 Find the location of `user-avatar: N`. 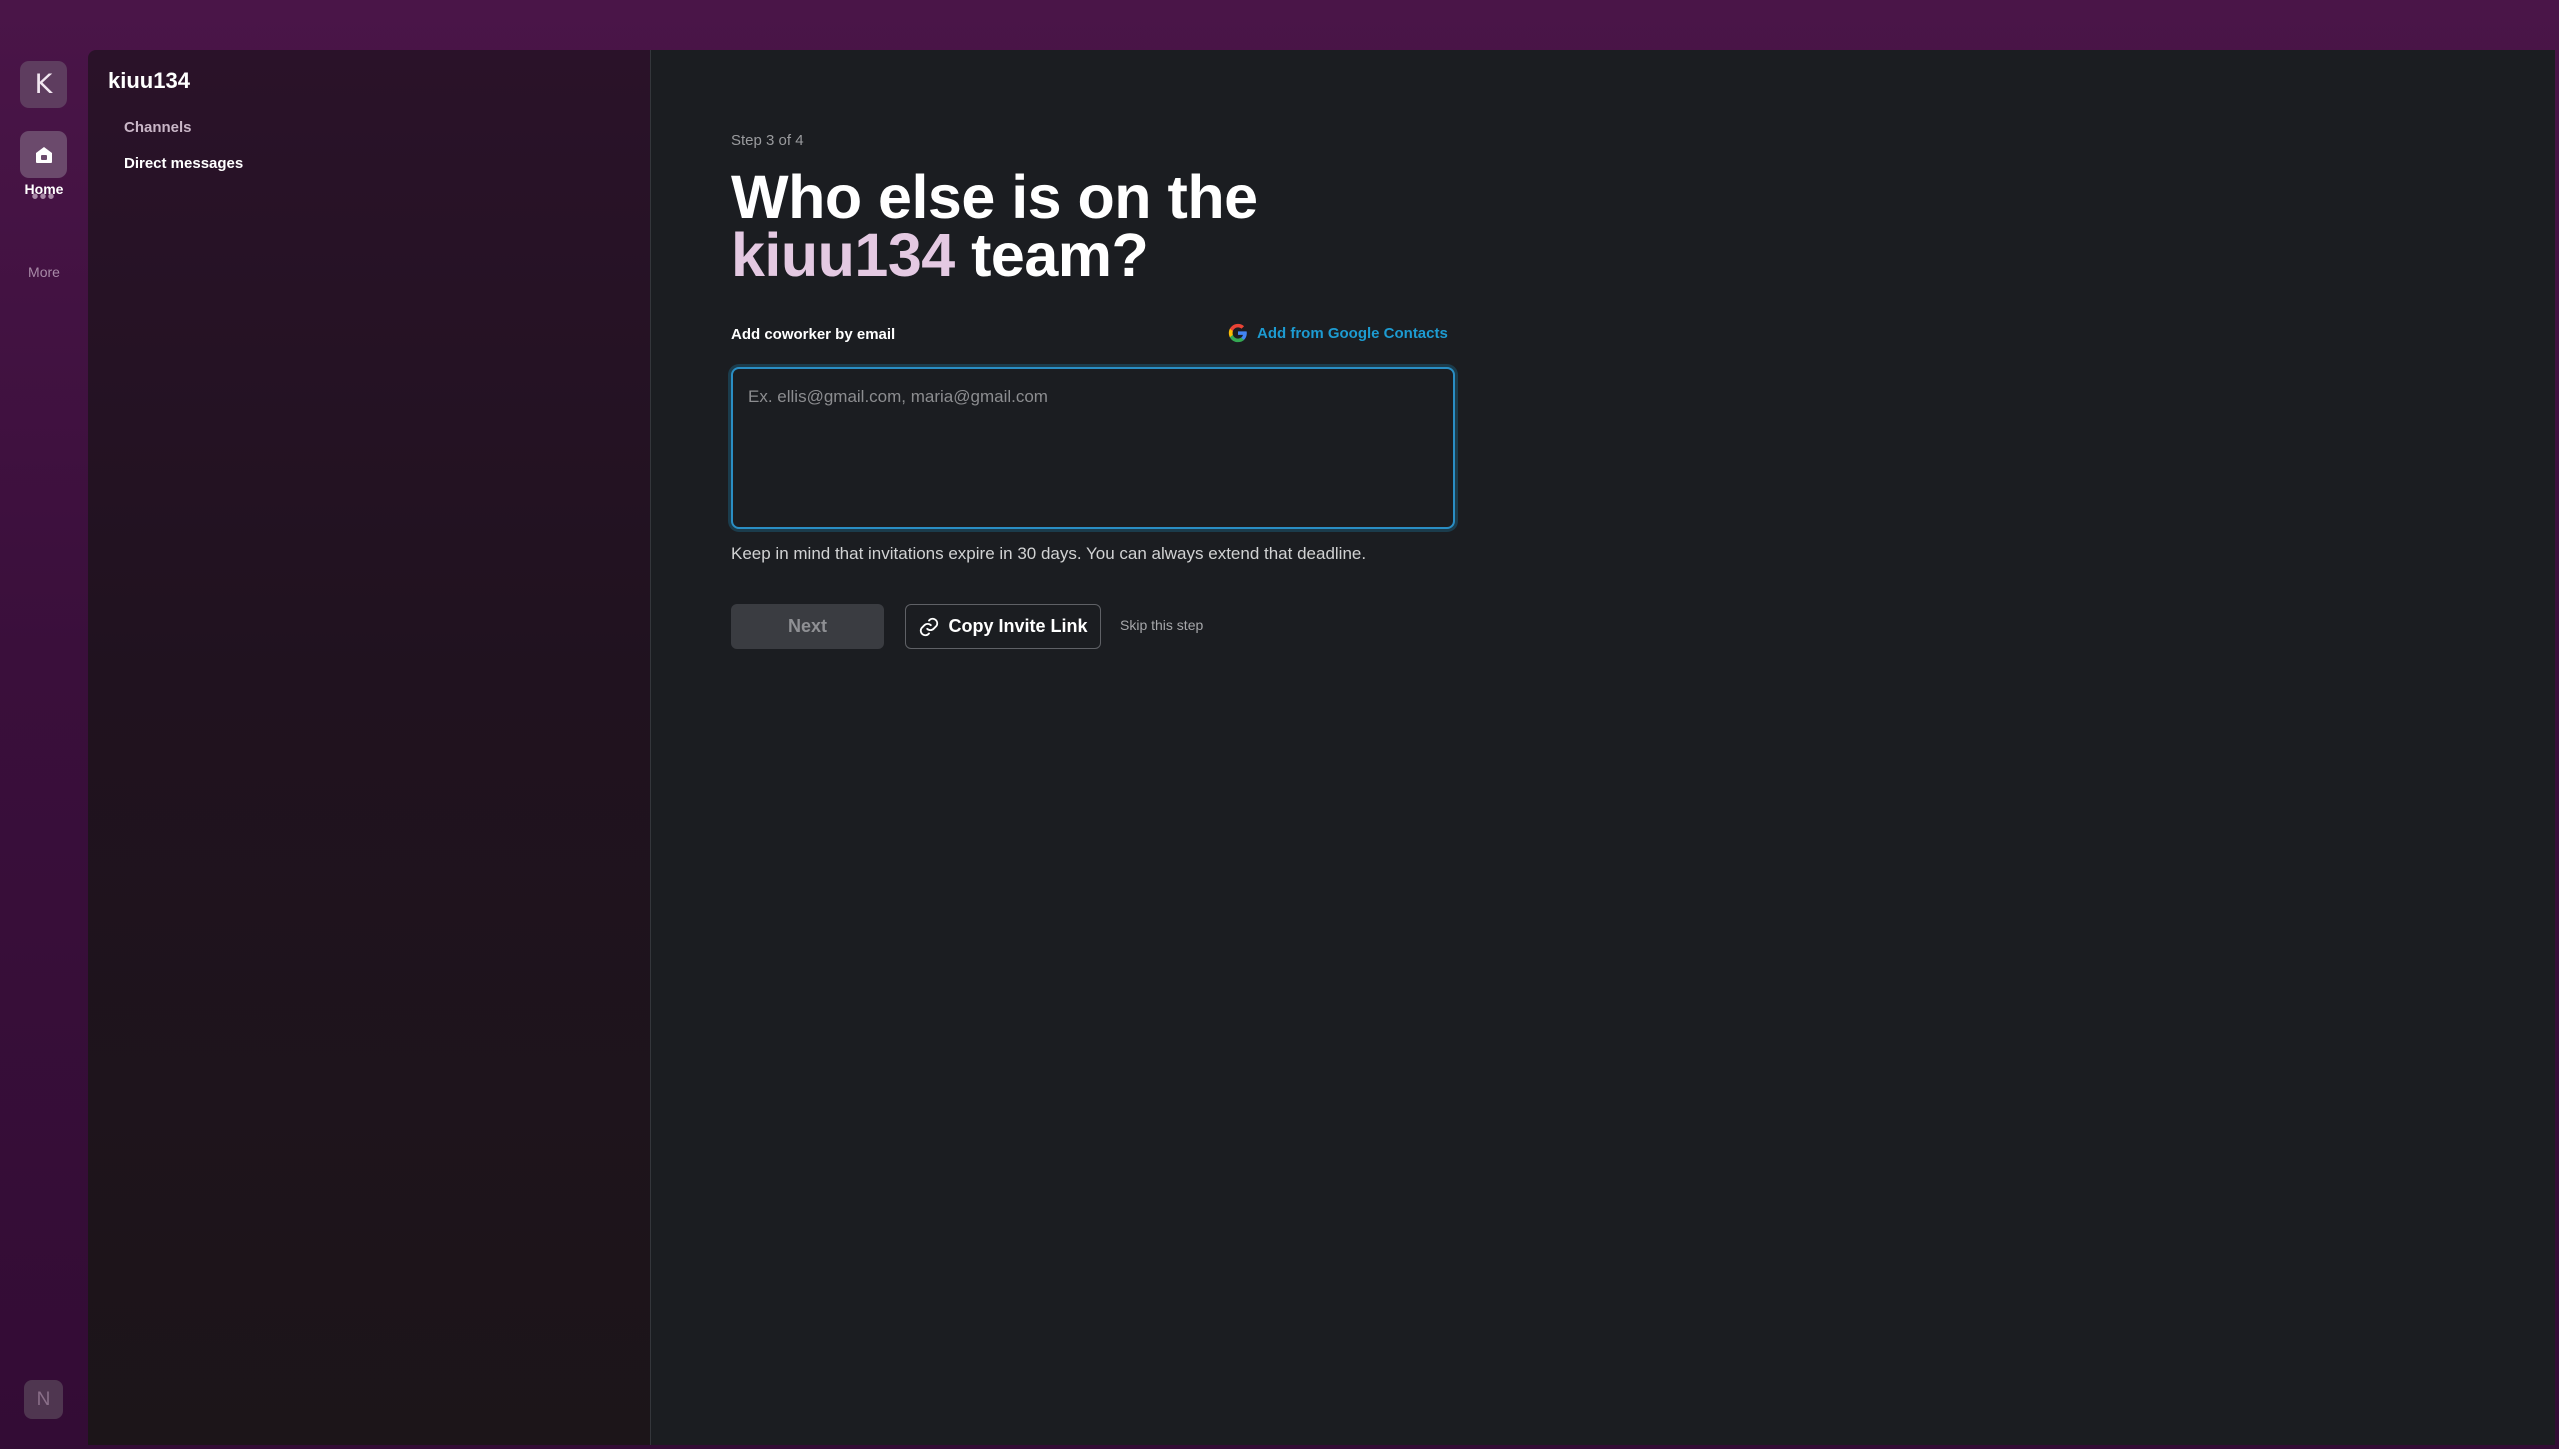

user-avatar: N is located at coordinates (43, 1399).